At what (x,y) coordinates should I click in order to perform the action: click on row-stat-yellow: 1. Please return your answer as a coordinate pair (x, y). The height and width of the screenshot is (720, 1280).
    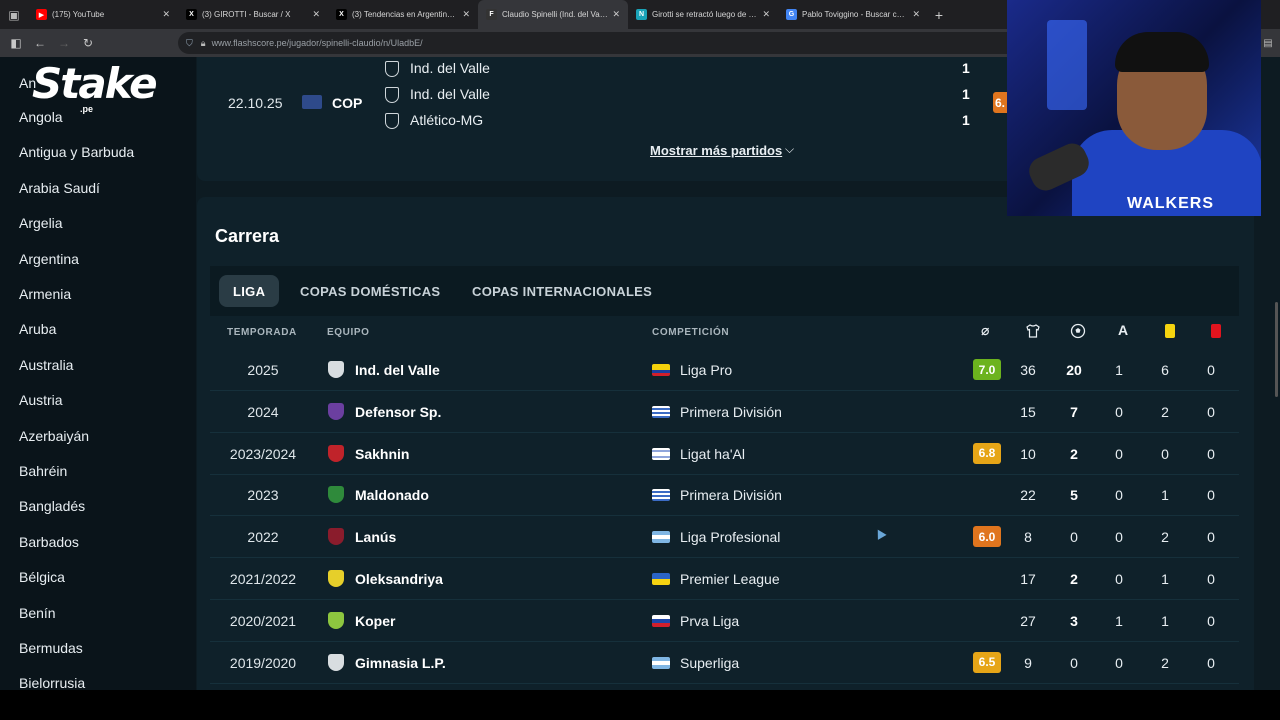
    Looking at the image, I should click on (1165, 579).